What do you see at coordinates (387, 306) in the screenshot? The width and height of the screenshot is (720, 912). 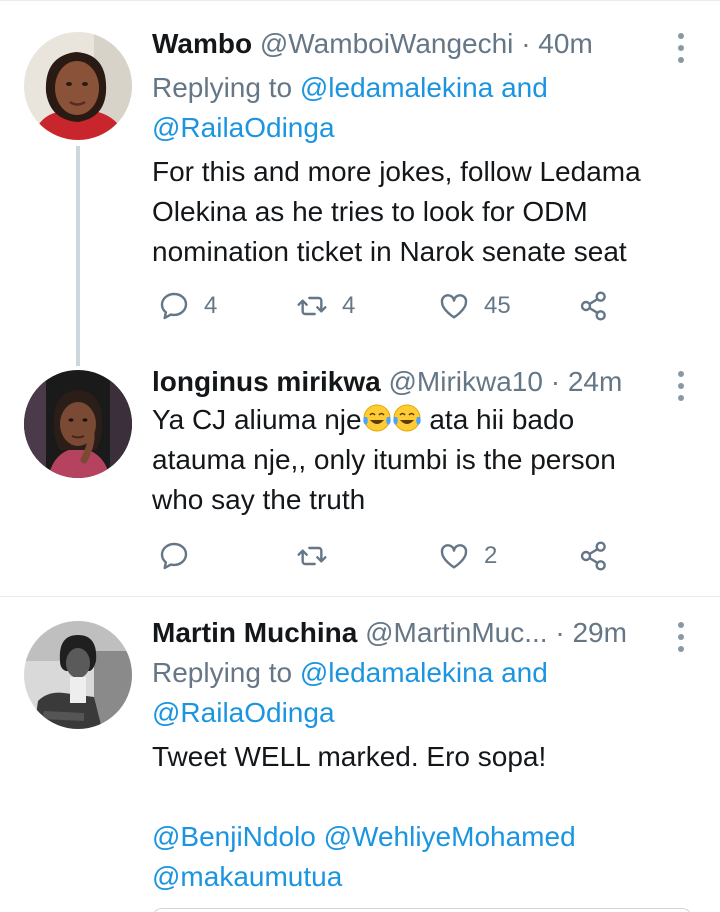 I see `tweet-actions: 4 4 45` at bounding box center [387, 306].